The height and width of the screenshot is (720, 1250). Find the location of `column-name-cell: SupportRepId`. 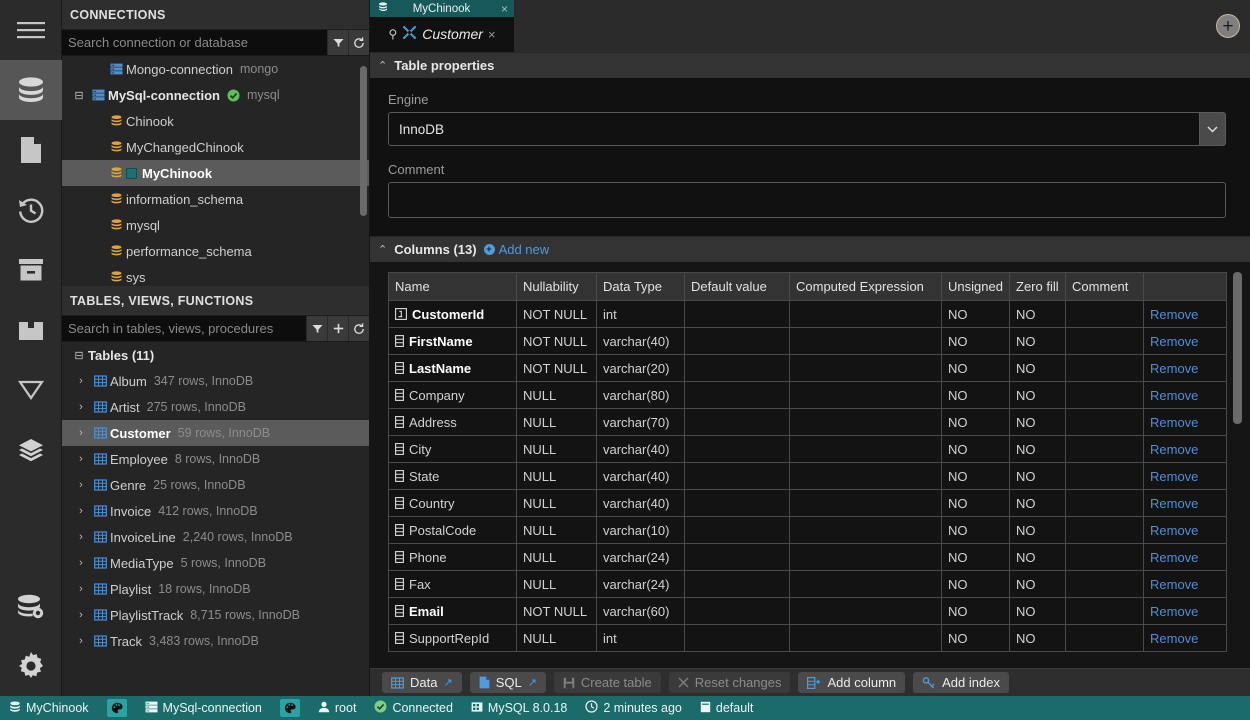

column-name-cell: SupportRepId is located at coordinates (452, 638).